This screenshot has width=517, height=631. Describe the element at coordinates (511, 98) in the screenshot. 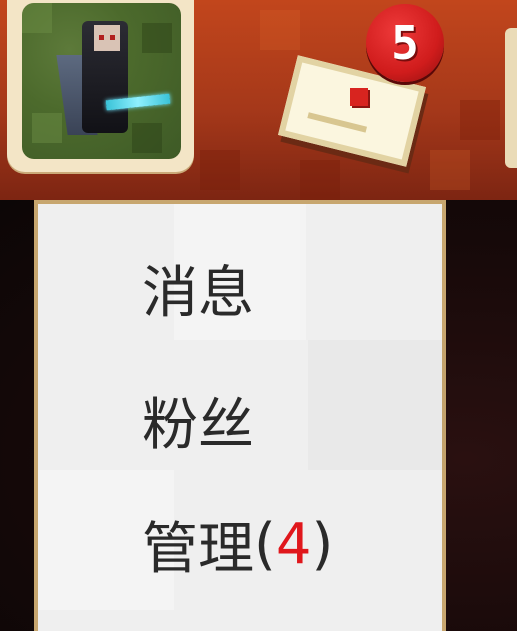

I see `side-tab` at that location.